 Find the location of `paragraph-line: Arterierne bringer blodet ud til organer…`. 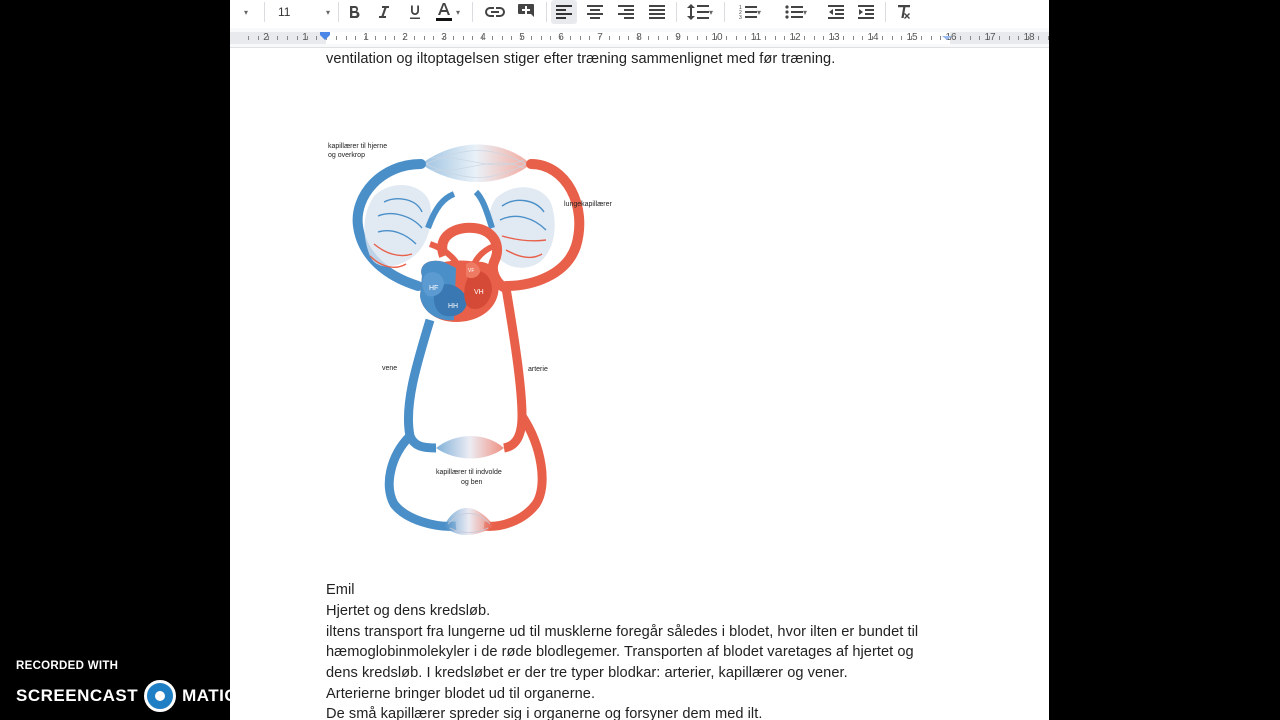

paragraph-line: Arterierne bringer blodet ud til organer… is located at coordinates (461, 694).